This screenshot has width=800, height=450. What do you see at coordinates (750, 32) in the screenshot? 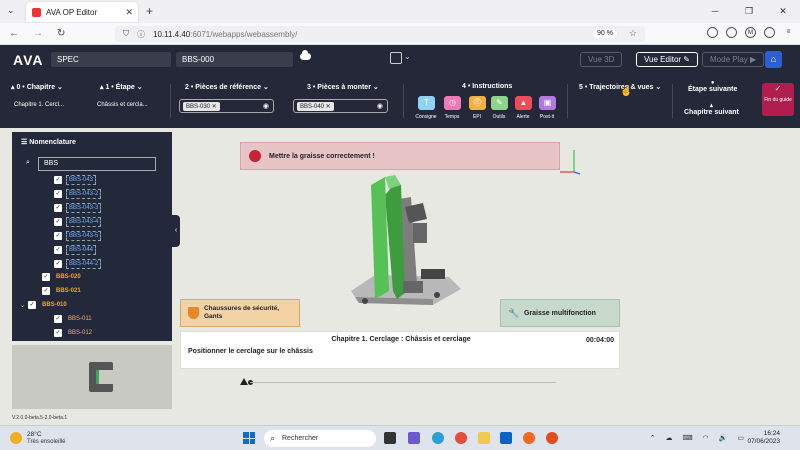
I see `extension-m-icon: M` at bounding box center [750, 32].